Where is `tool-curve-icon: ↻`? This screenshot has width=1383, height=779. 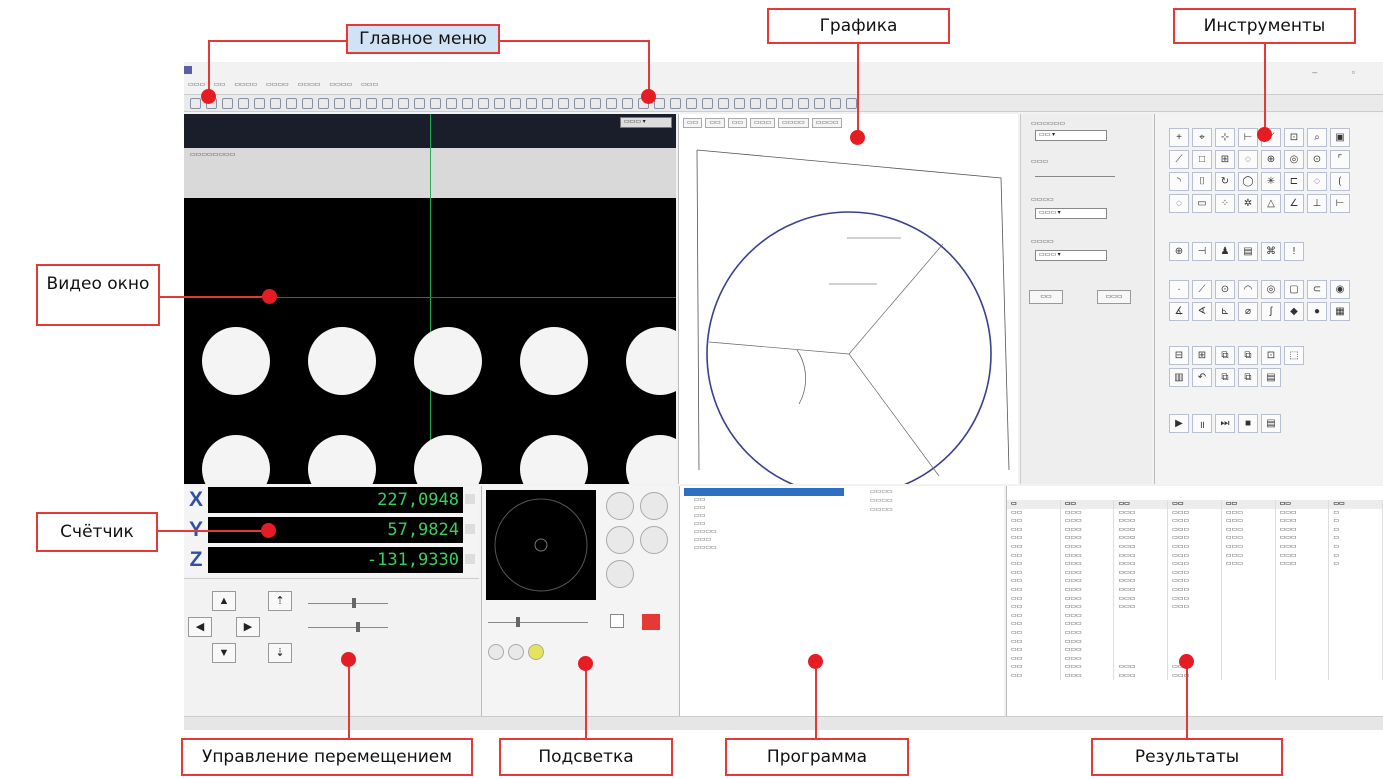
tool-curve-icon: ↻ is located at coordinates (1225, 181).